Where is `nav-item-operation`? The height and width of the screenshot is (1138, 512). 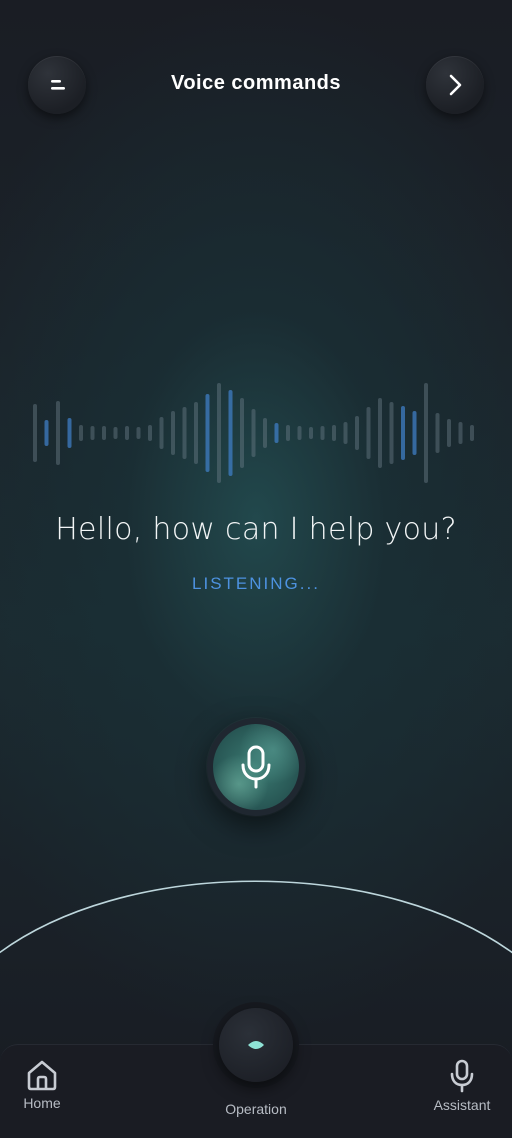 nav-item-operation is located at coordinates (256, 1045).